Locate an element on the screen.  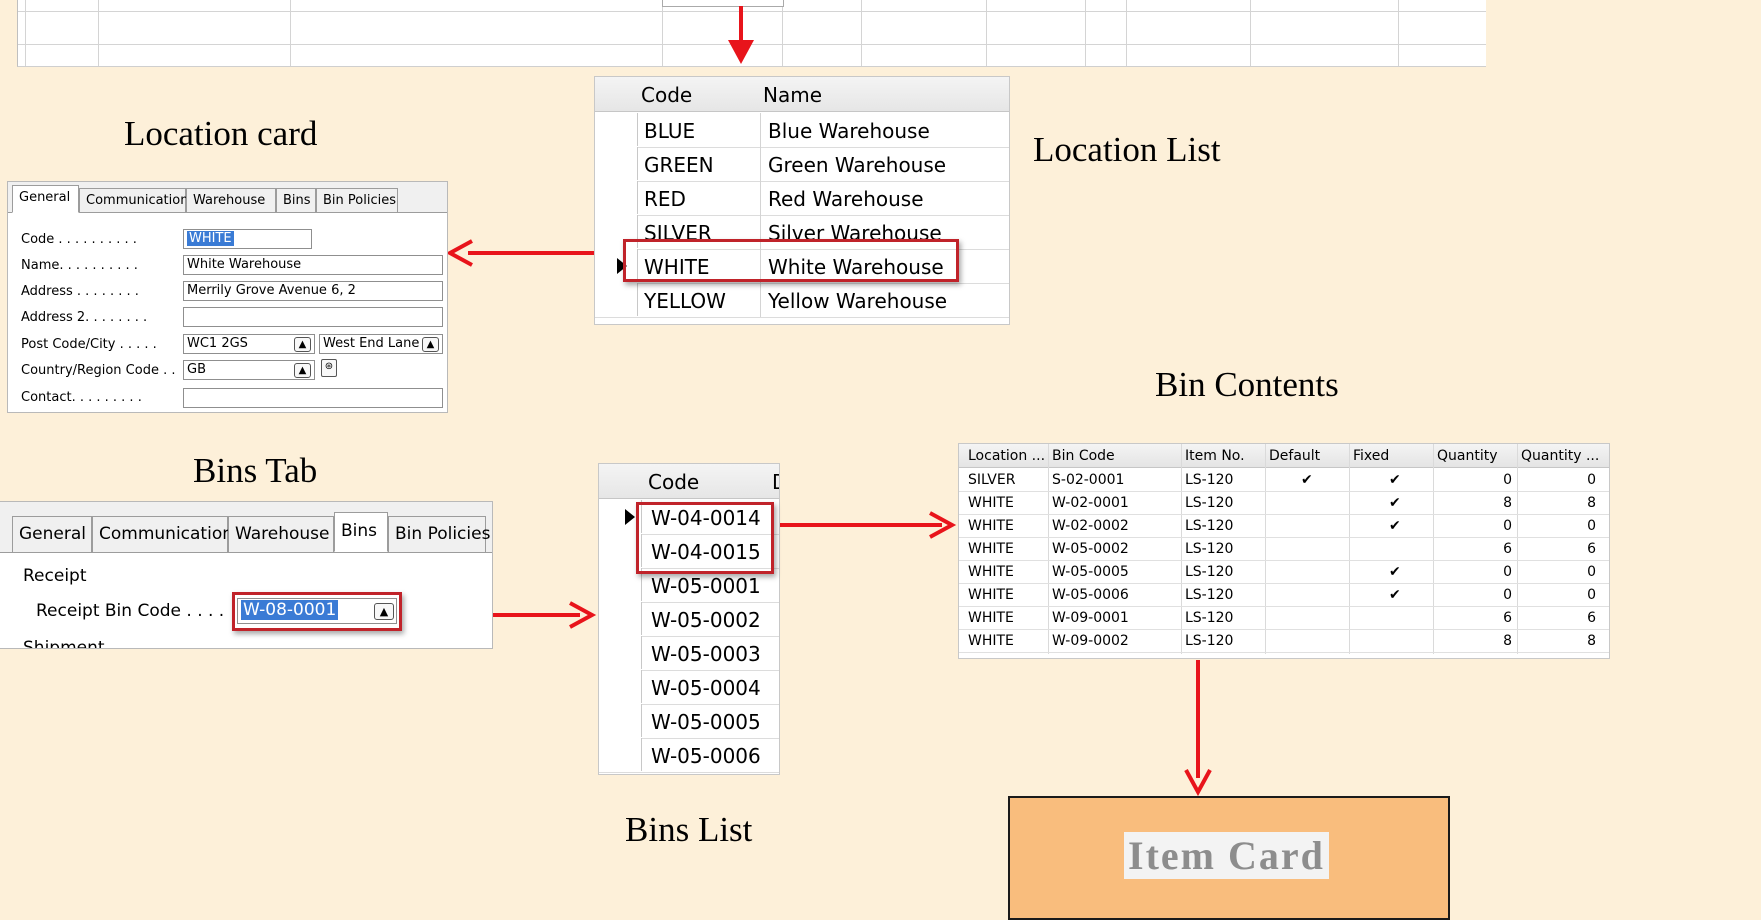
cell-quantity-base: 8 is located at coordinates (1591, 503).